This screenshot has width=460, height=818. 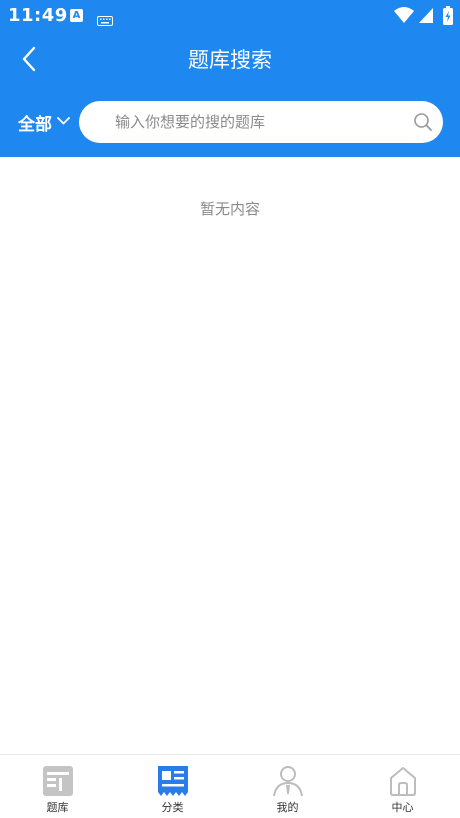 I want to click on bottom-tab-bar: 题库 分类 我的 中心, so click(x=230, y=786).